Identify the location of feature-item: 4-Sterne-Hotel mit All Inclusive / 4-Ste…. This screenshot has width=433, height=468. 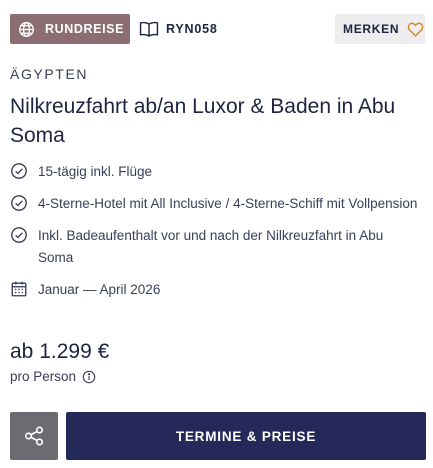
(215, 204).